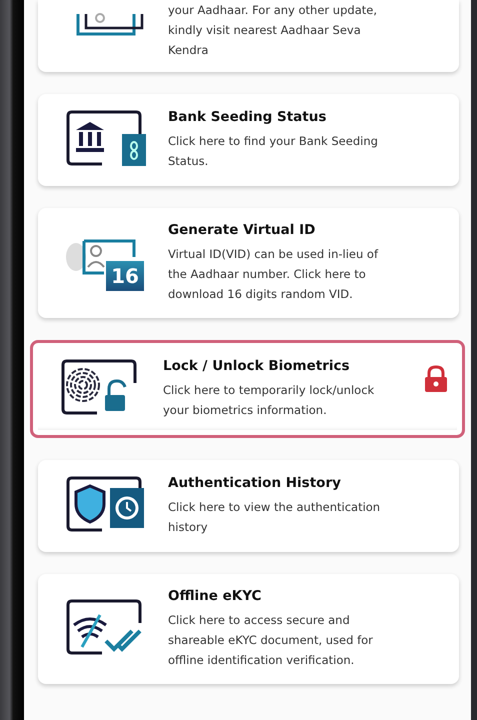 The width and height of the screenshot is (477, 720). Describe the element at coordinates (273, 30) in the screenshot. I see `service-description: your Aadhaar. For any other update, kindly visit nearest Aadhaar Seva Kendra` at that location.